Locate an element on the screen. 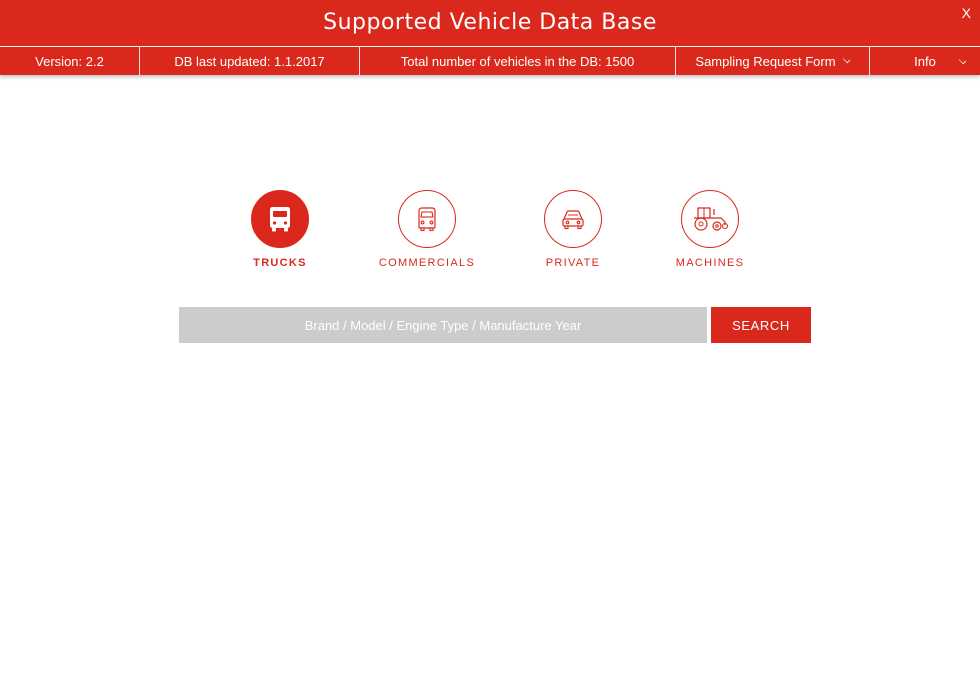 The height and width of the screenshot is (700, 980). version-text: Version: 2.2 is located at coordinates (69, 61).